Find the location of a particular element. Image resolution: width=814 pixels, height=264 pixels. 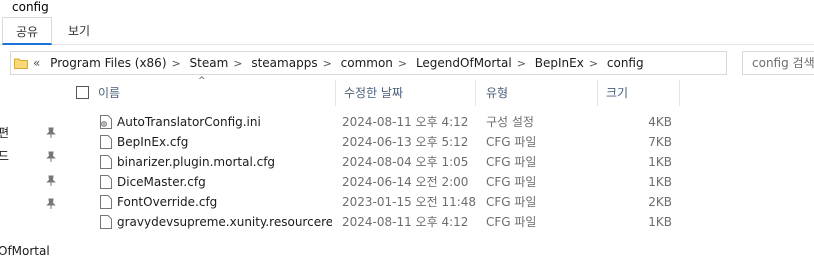

file-name: binarizer.plugin.mortal.cfg is located at coordinates (196, 162).